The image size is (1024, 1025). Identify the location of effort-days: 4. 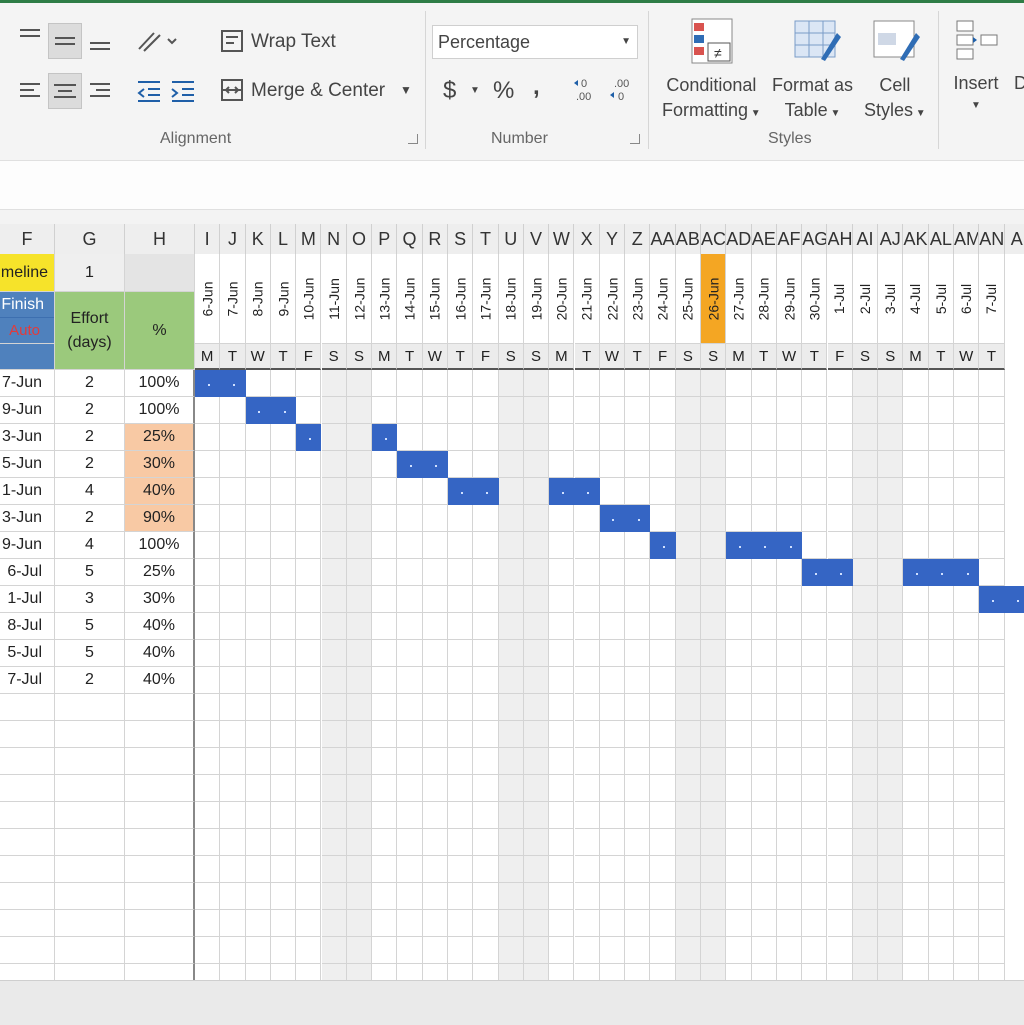
(90, 491).